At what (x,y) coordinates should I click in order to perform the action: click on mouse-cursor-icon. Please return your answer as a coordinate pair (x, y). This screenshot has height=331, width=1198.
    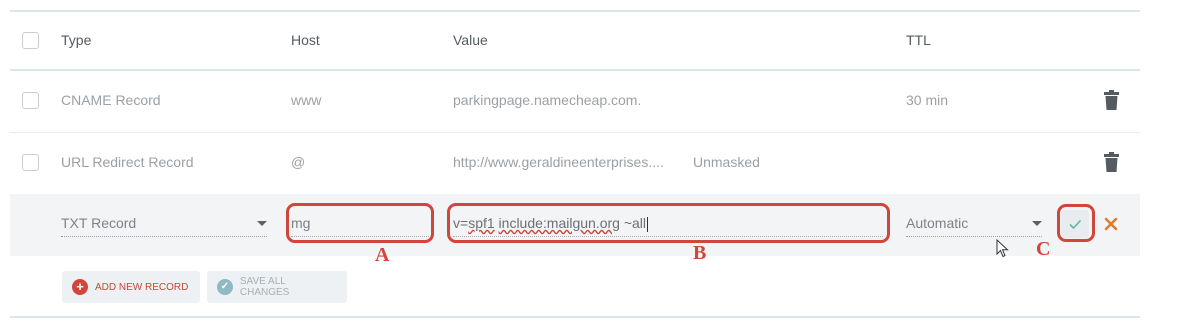
    Looking at the image, I should click on (1002, 248).